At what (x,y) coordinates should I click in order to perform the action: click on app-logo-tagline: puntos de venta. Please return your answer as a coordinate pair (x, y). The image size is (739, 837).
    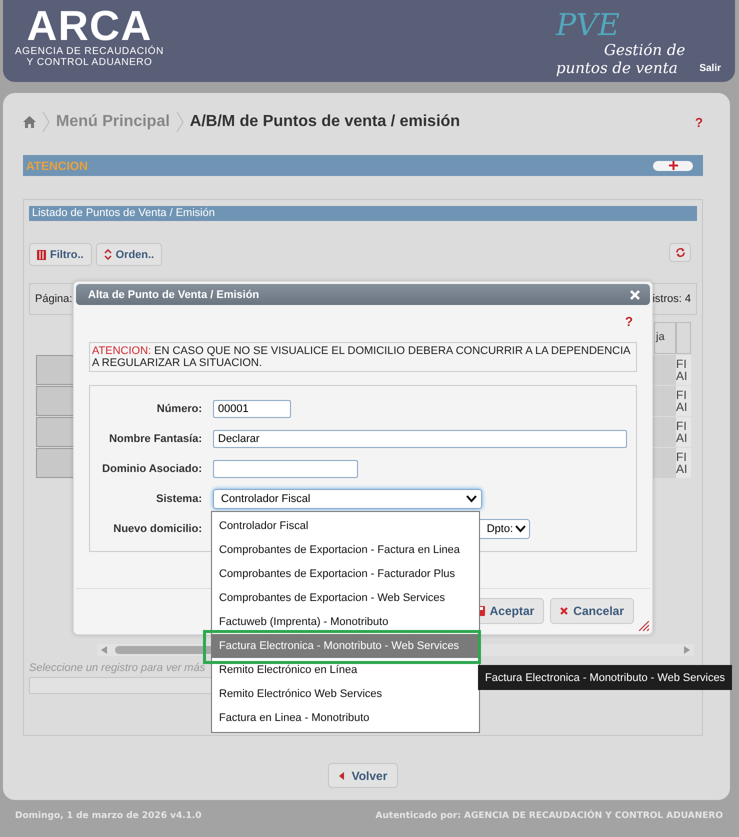
    Looking at the image, I should click on (617, 68).